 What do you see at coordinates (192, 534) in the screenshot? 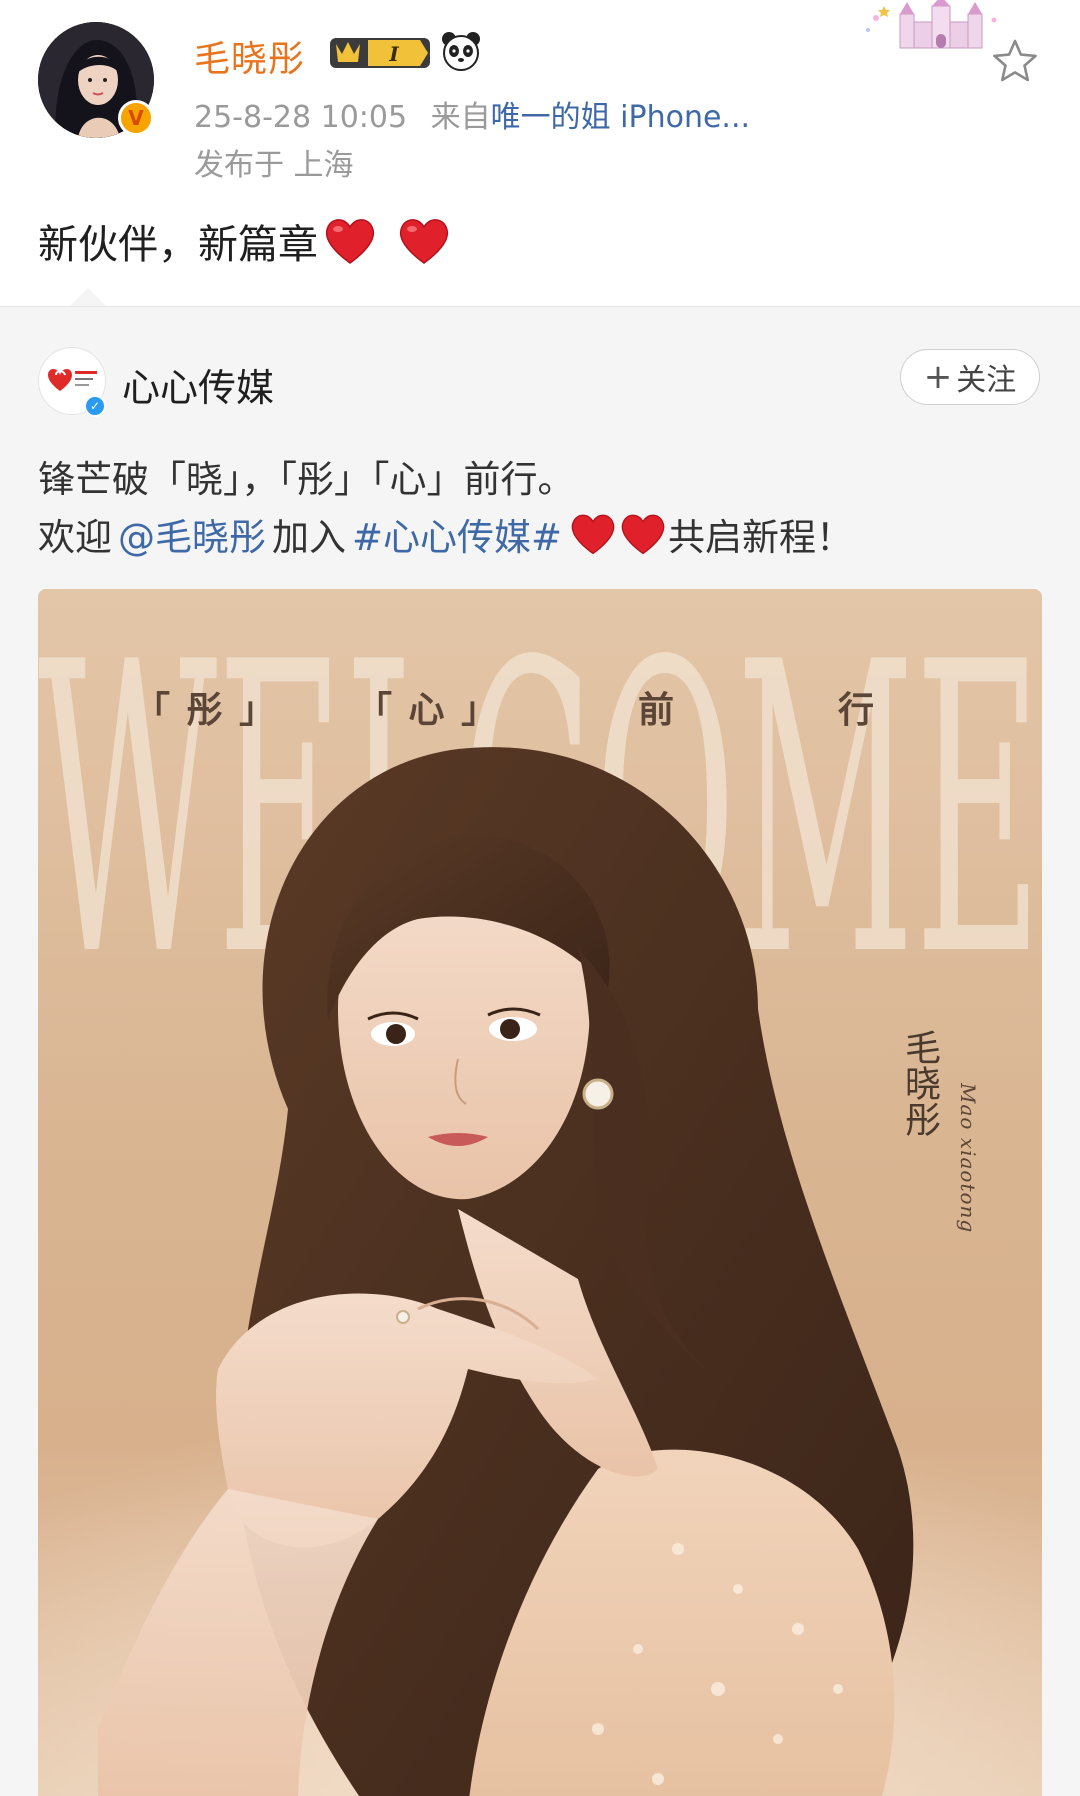
I see `mention-link: @毛晓彤` at bounding box center [192, 534].